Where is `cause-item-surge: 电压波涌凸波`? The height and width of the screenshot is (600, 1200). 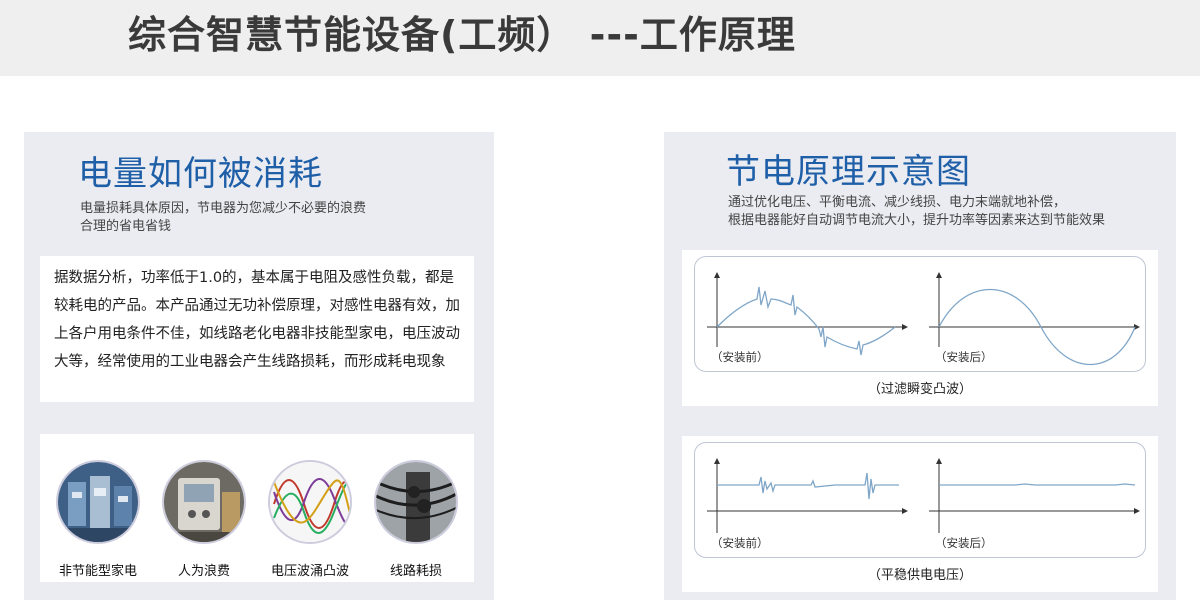
cause-item-surge: 电压波涌凸波 is located at coordinates (310, 519).